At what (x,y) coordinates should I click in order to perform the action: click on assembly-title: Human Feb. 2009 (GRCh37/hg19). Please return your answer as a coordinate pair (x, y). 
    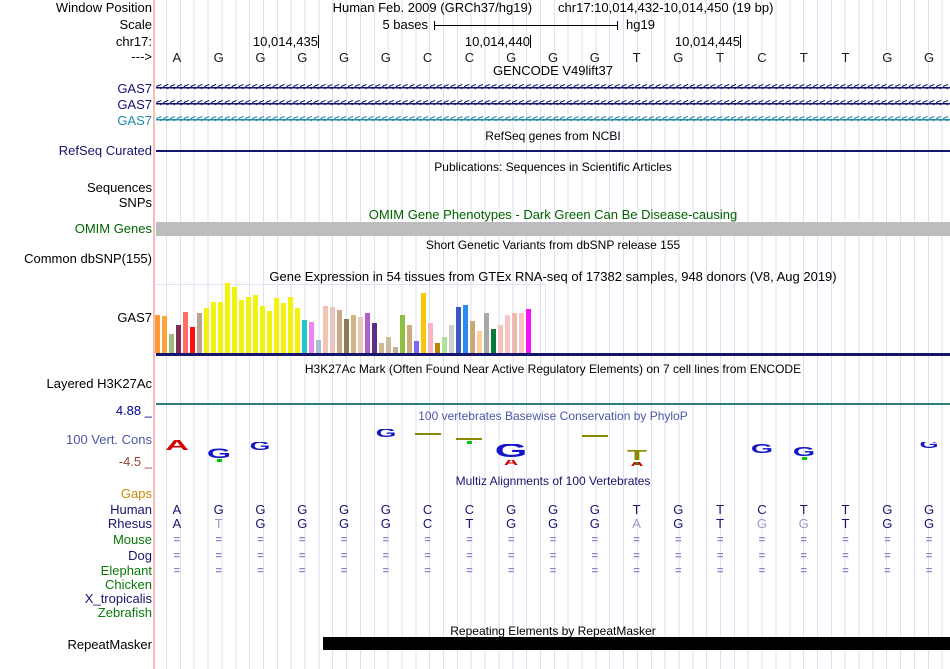
    Looking at the image, I should click on (432, 7).